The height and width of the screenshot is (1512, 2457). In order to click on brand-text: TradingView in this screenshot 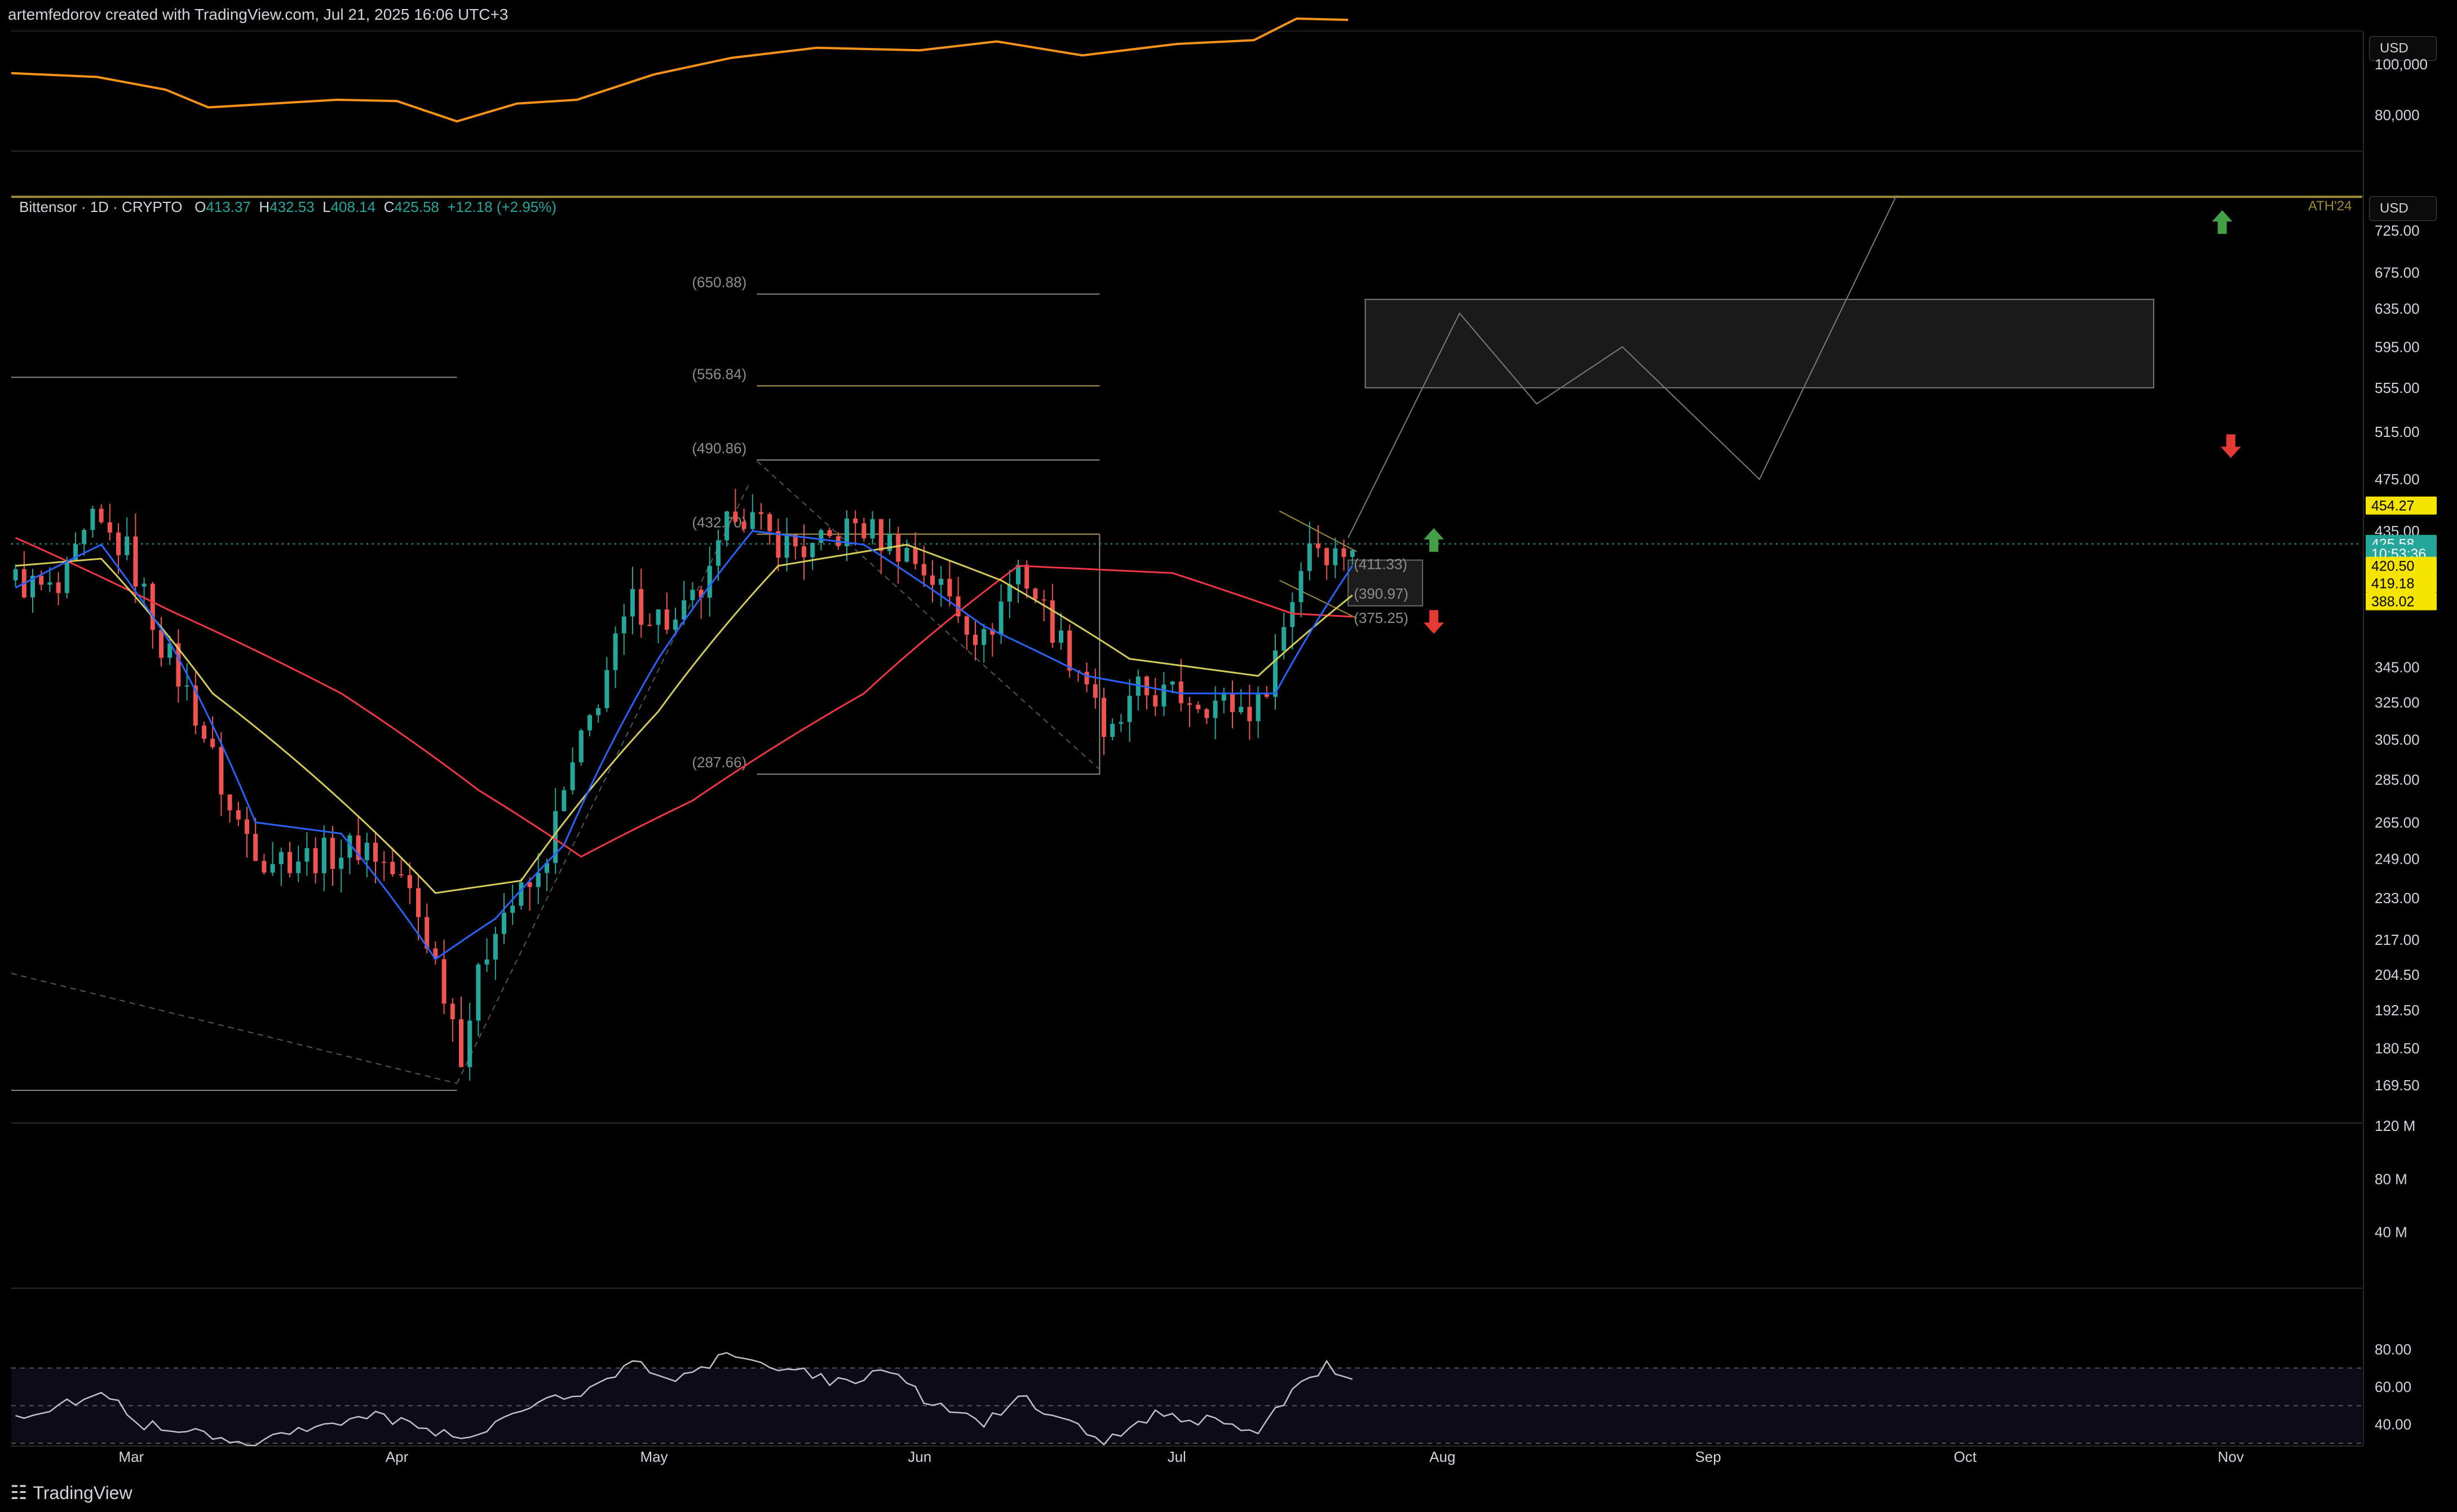, I will do `click(83, 1492)`.